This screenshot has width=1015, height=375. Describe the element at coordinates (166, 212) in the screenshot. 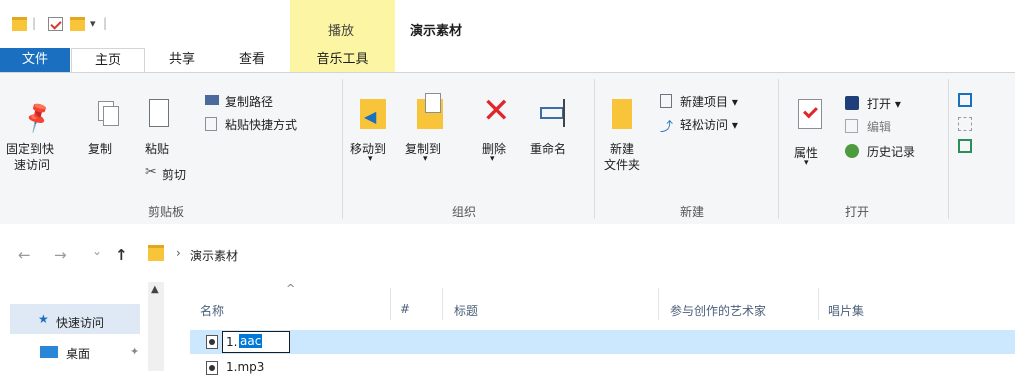

I see `clipboard-group-label: 剪贴板` at that location.